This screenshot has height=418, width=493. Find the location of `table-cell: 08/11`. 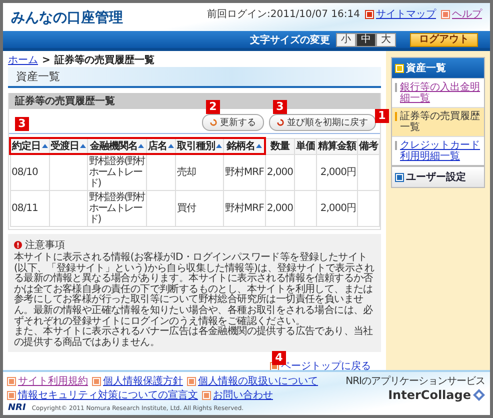

table-cell: 08/11 is located at coordinates (29, 208).